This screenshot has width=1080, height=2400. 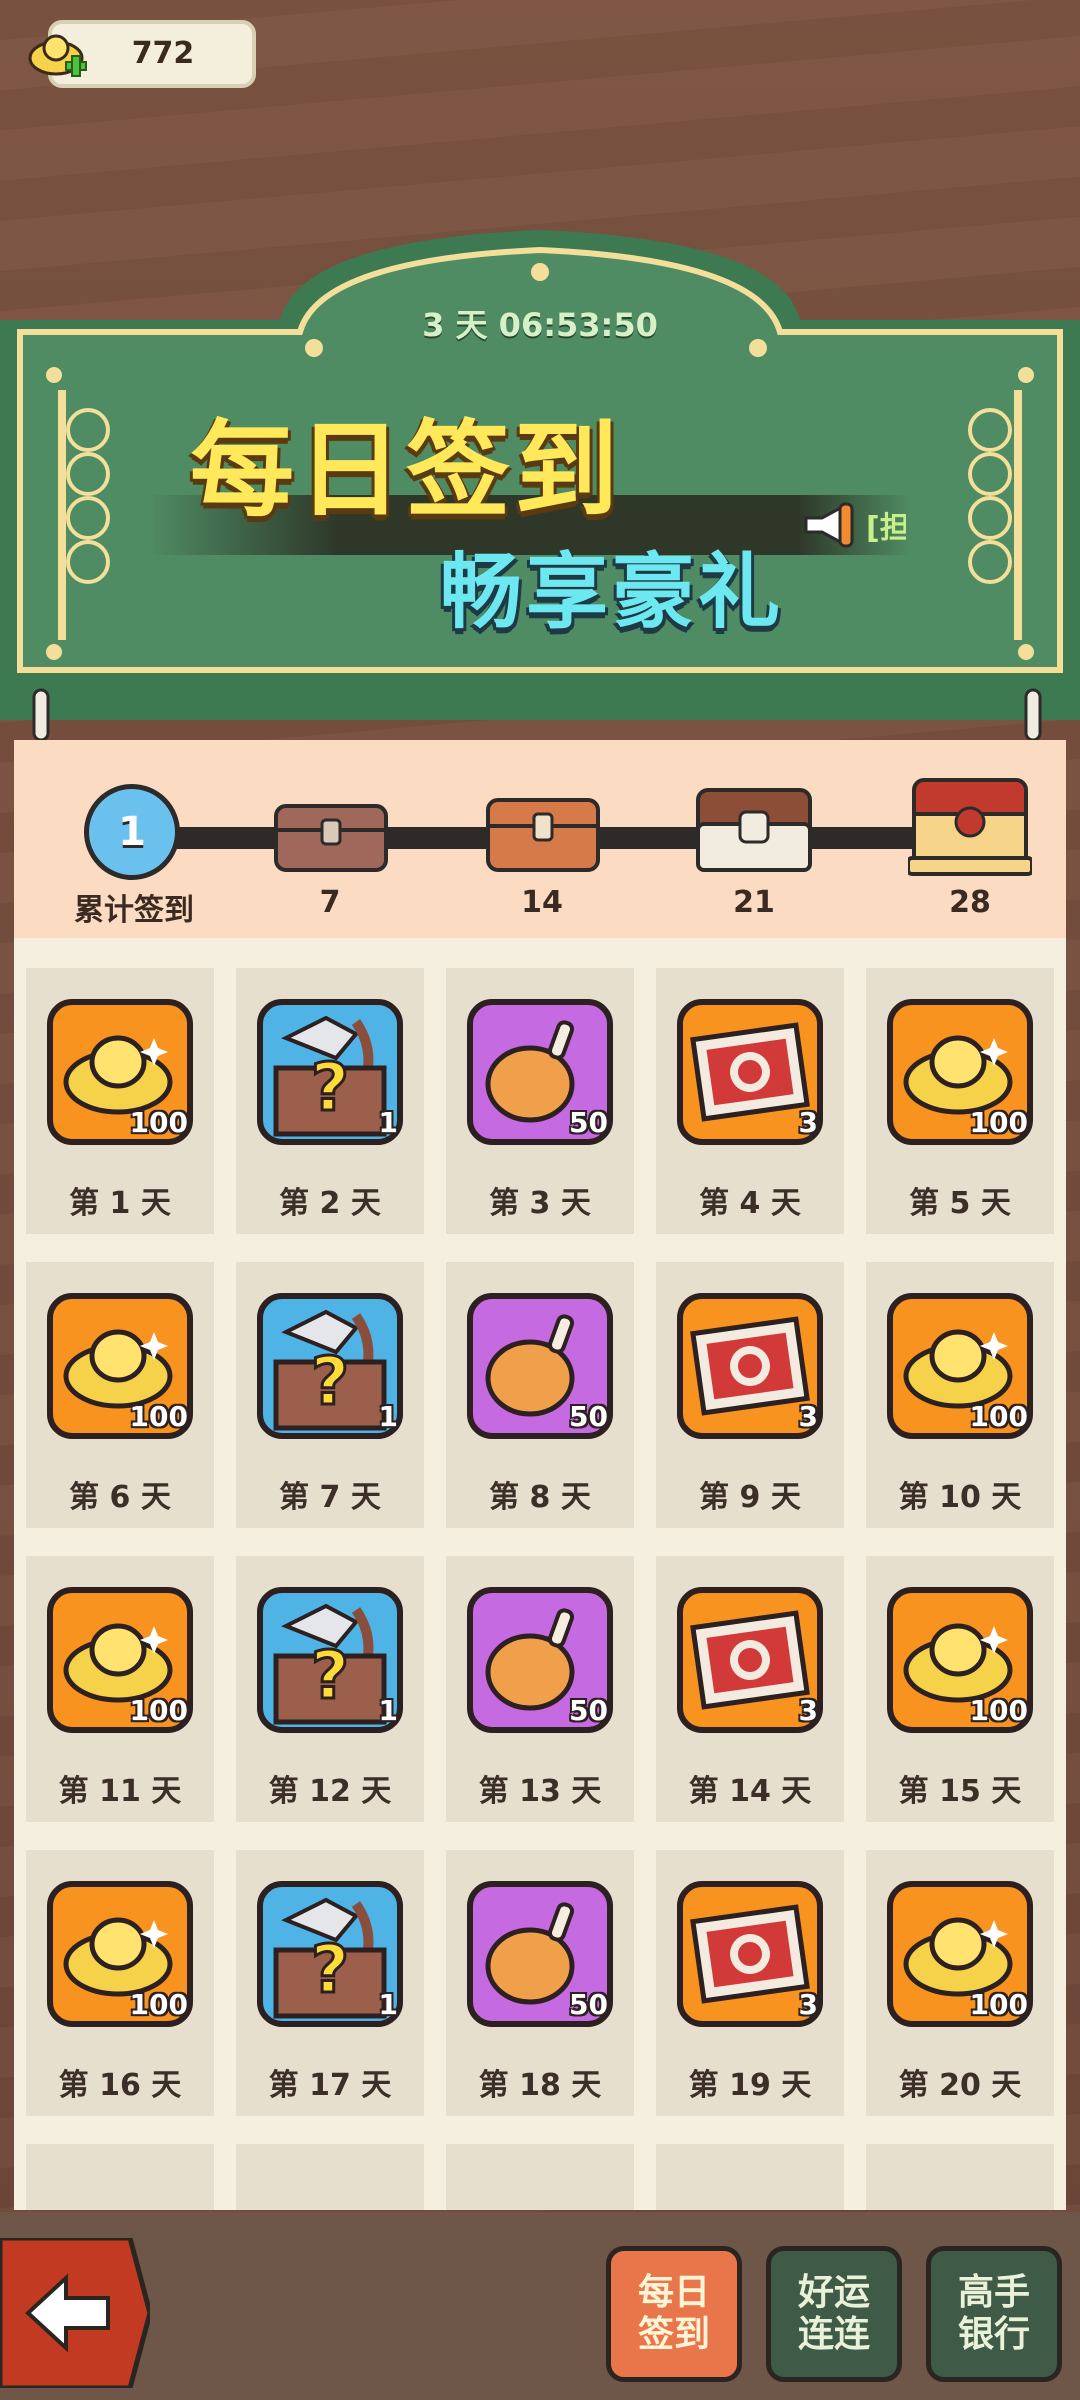 I want to click on cumulative-progress: 1 累计签到 7 14 21 28, so click(x=540, y=839).